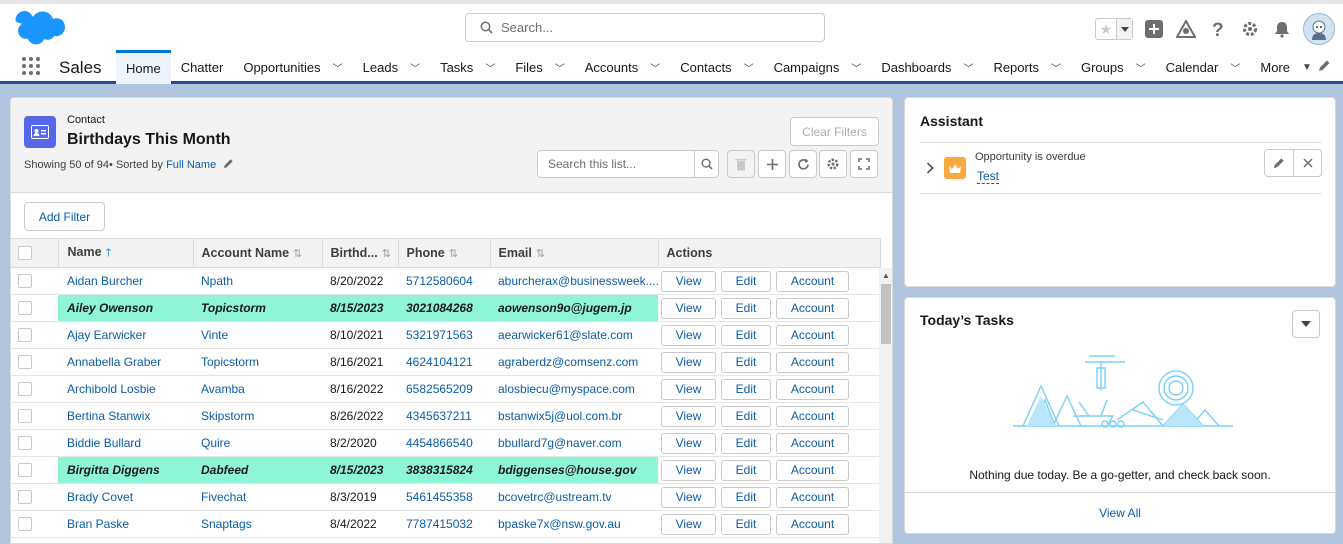 The image size is (1343, 544). I want to click on column-header-account-name: Account Name ⇅, so click(258, 253).